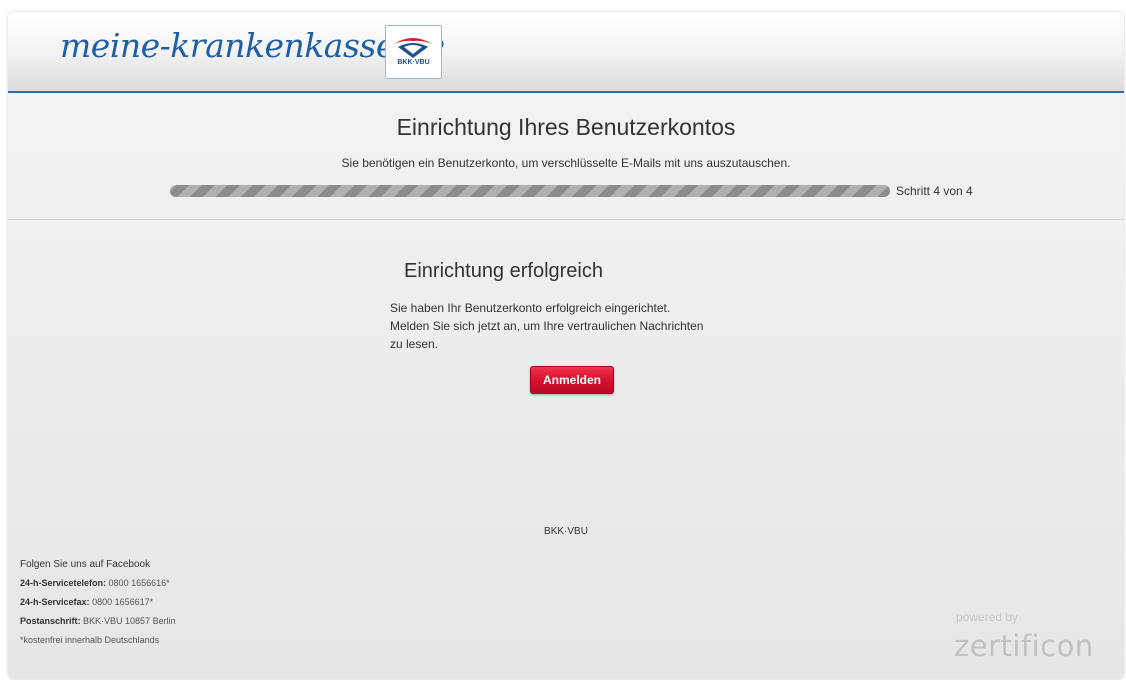  What do you see at coordinates (85, 564) in the screenshot?
I see `facebook-link: Folgen Sie uns auf Facebook` at bounding box center [85, 564].